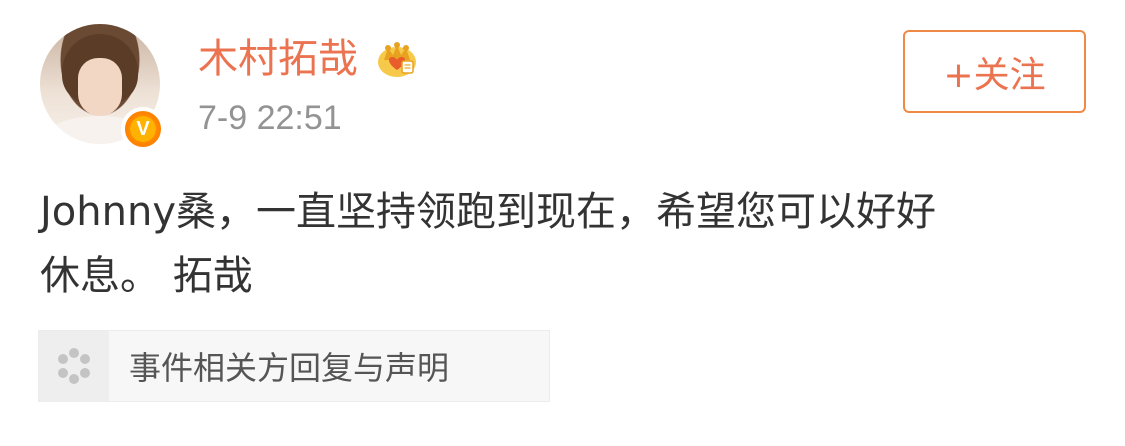  I want to click on post-timestamp: 7-9 22:51, so click(270, 118).